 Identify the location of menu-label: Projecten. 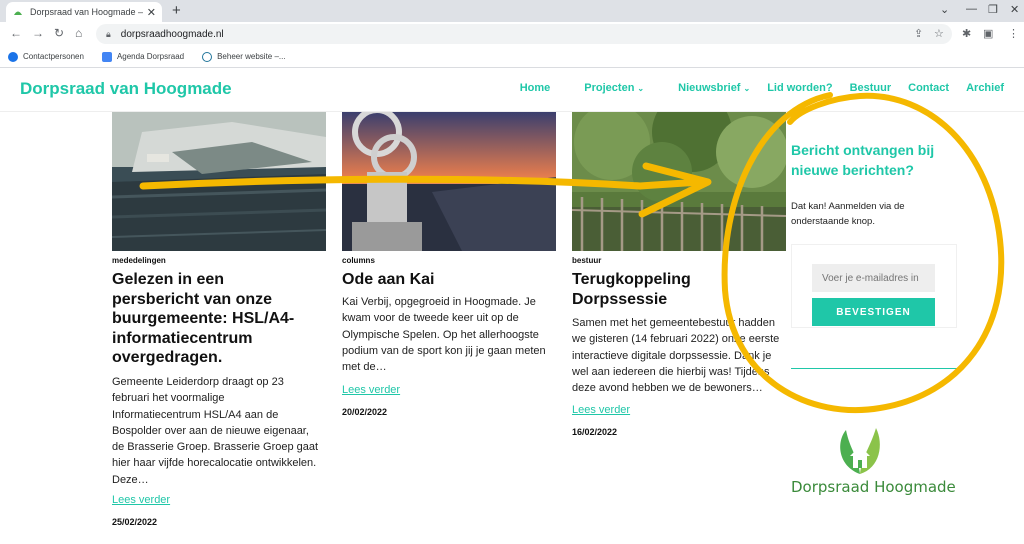
(609, 88).